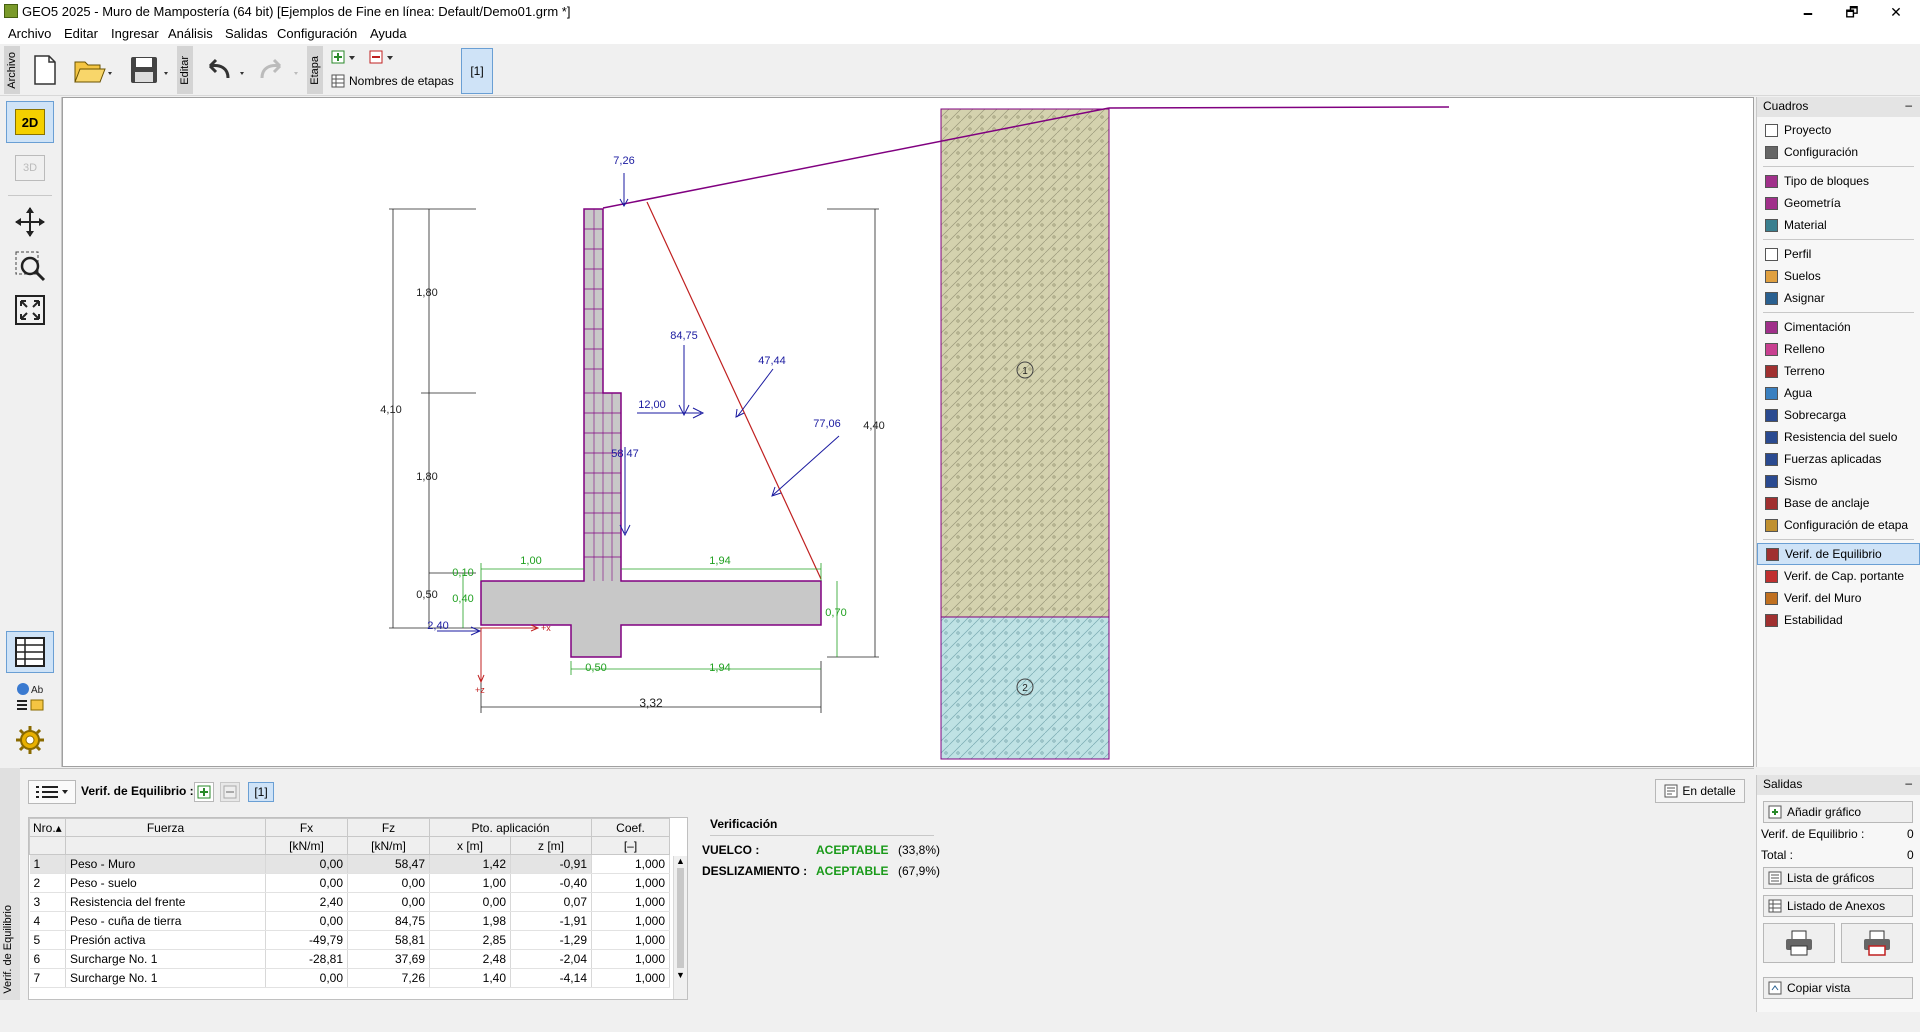 This screenshot has height=1032, width=1920. Describe the element at coordinates (1838, 181) in the screenshot. I see `frame-item-block-type: Tipo de bloques` at that location.